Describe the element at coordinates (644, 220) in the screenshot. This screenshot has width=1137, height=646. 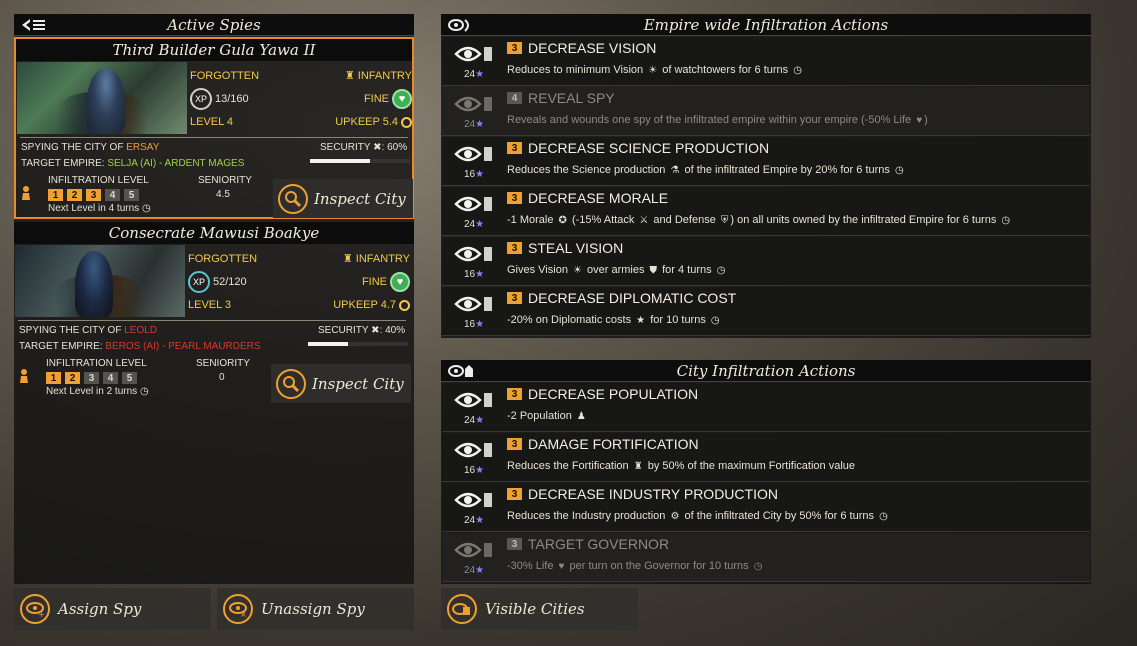
I see `inline-icon: ⚔` at that location.